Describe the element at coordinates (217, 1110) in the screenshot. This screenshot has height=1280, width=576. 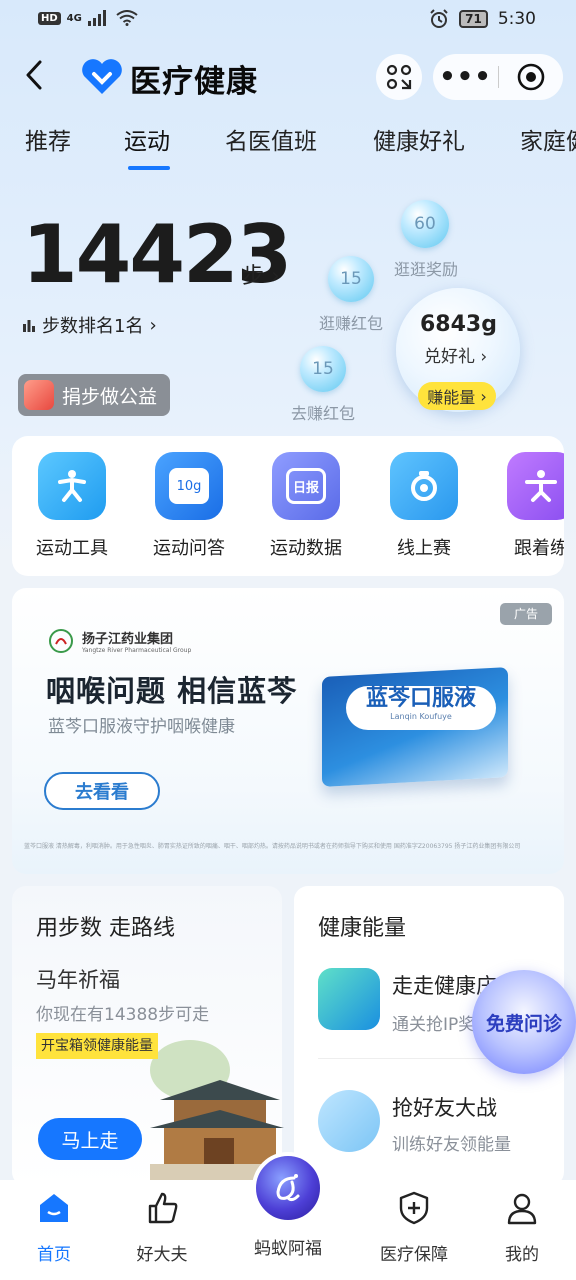
I see `temple-illustration-icon` at that location.